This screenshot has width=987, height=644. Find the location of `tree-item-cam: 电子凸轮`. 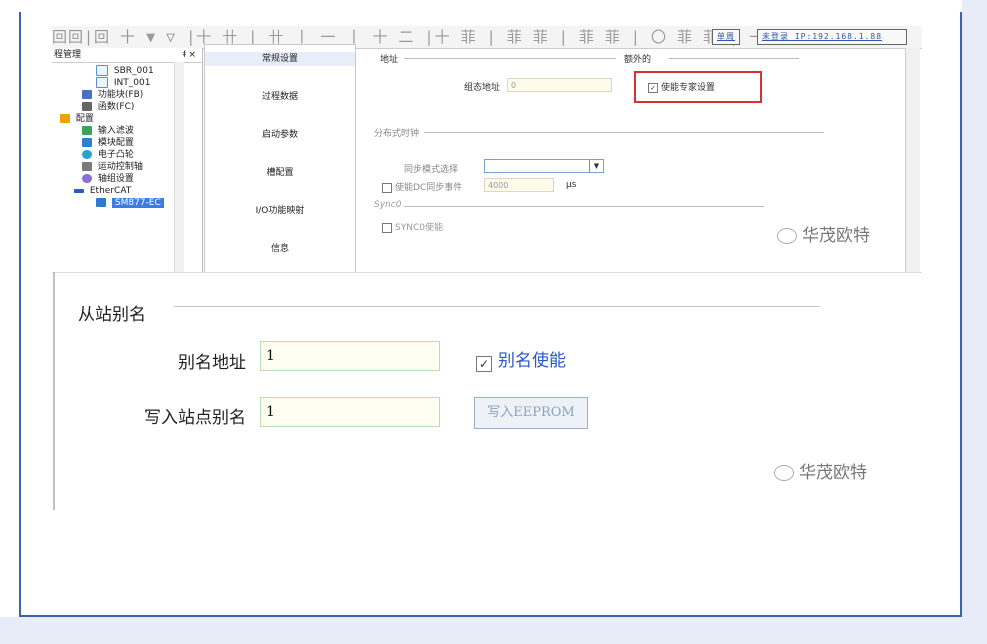

tree-item-cam: 电子凸轮 is located at coordinates (108, 155).